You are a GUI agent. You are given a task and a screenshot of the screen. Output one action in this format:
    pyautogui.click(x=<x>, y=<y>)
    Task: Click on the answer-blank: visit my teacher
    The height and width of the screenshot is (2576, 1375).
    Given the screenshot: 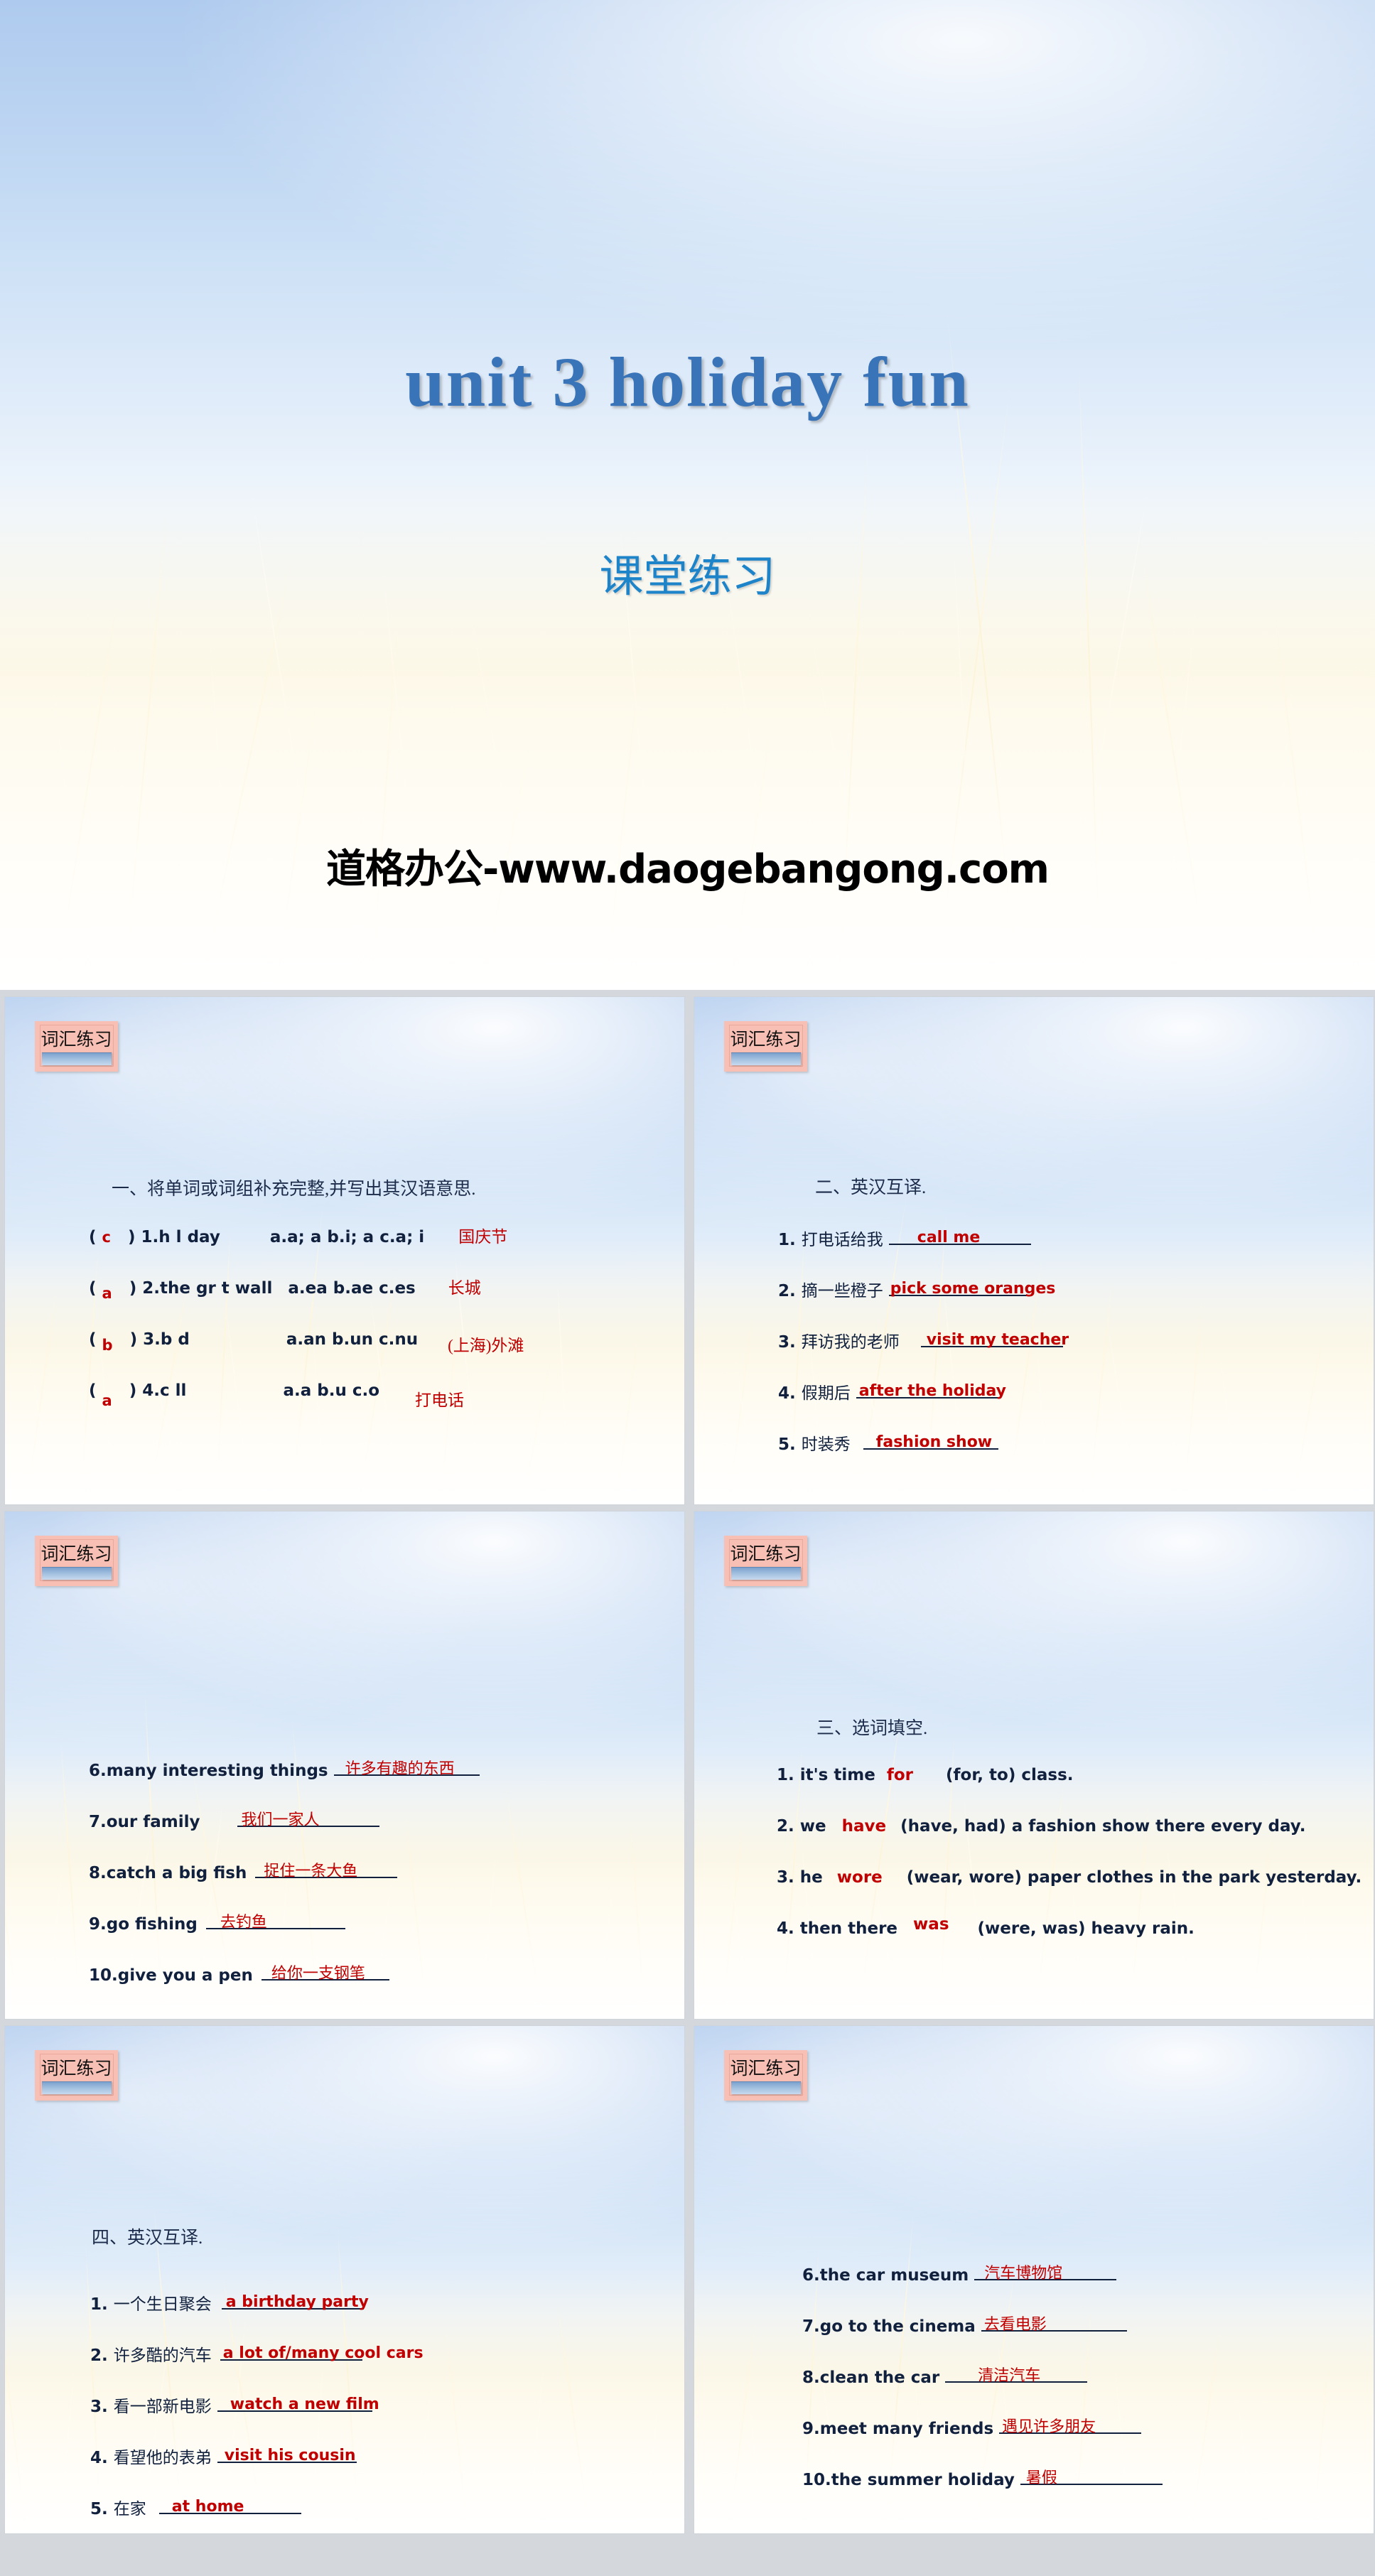 What is the action you would take?
    pyautogui.click(x=994, y=1342)
    